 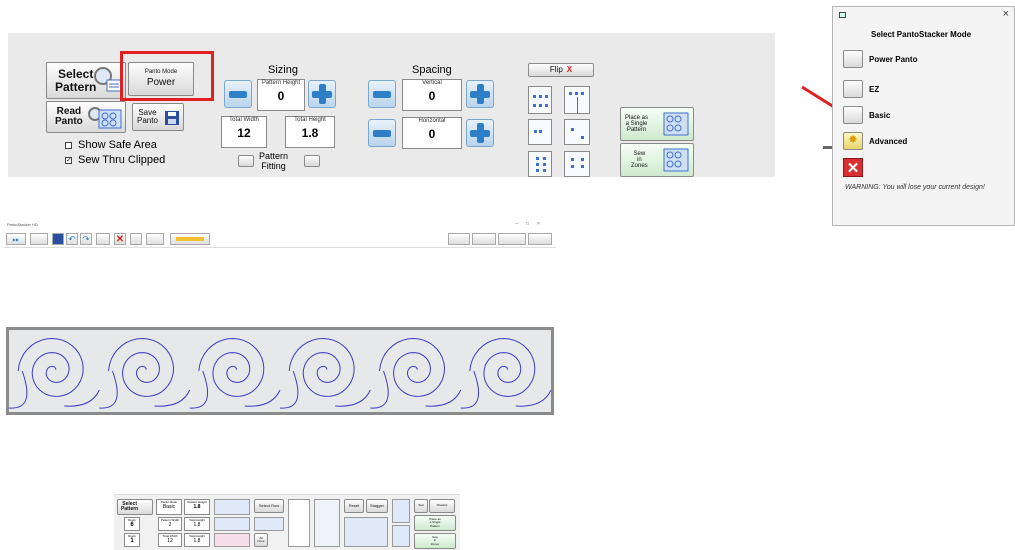 What do you see at coordinates (246, 161) in the screenshot?
I see `pattern-fitting-left-button` at bounding box center [246, 161].